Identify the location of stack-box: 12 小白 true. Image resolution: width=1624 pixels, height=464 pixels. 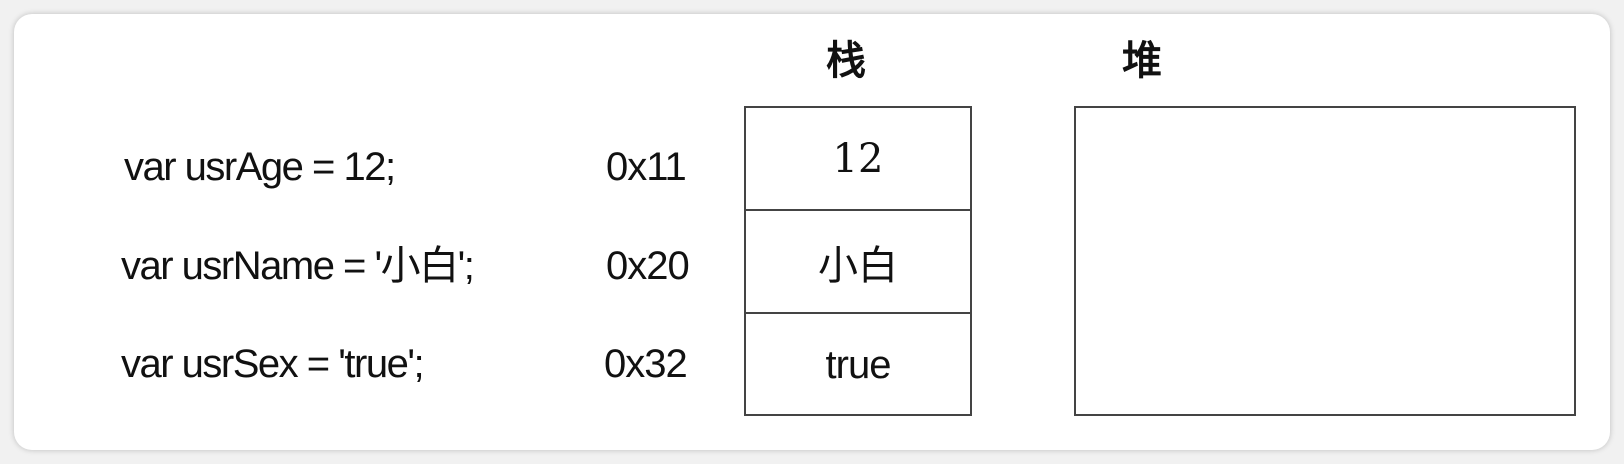
(858, 261).